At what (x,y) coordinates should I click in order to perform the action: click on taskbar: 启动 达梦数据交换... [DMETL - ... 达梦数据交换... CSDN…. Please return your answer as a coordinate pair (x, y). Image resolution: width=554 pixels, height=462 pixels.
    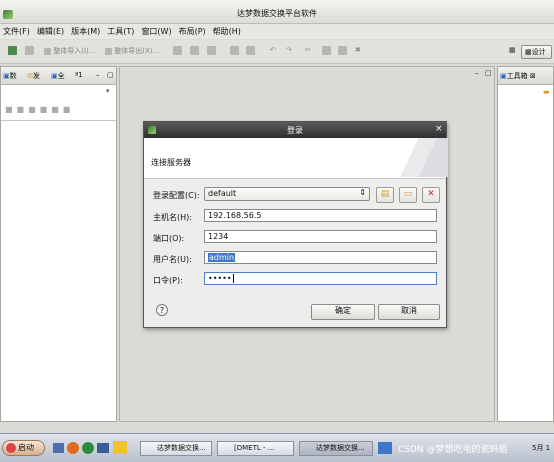
    Looking at the image, I should click on (277, 447).